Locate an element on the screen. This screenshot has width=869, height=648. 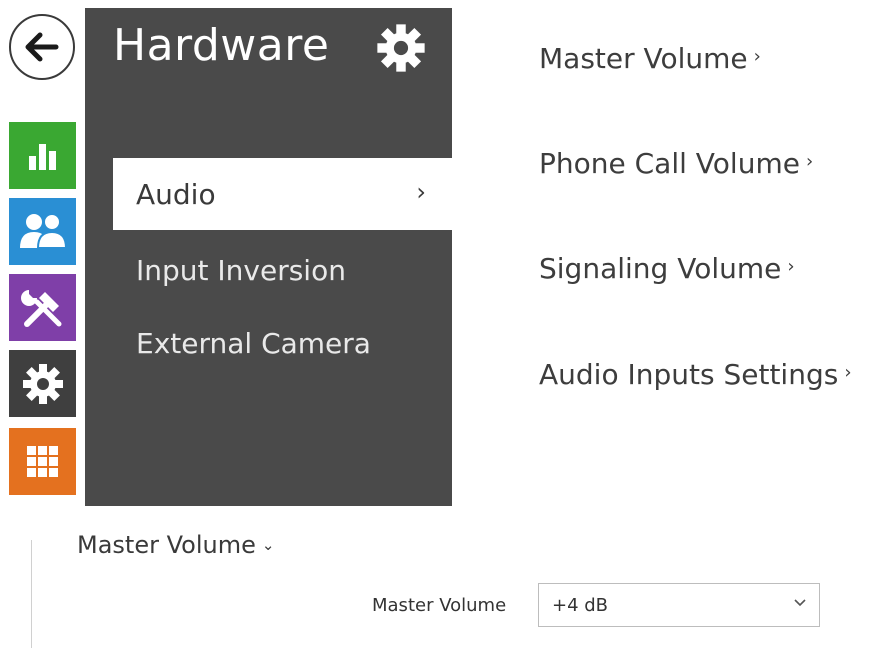
chevron-down-icon is located at coordinates (800, 603).